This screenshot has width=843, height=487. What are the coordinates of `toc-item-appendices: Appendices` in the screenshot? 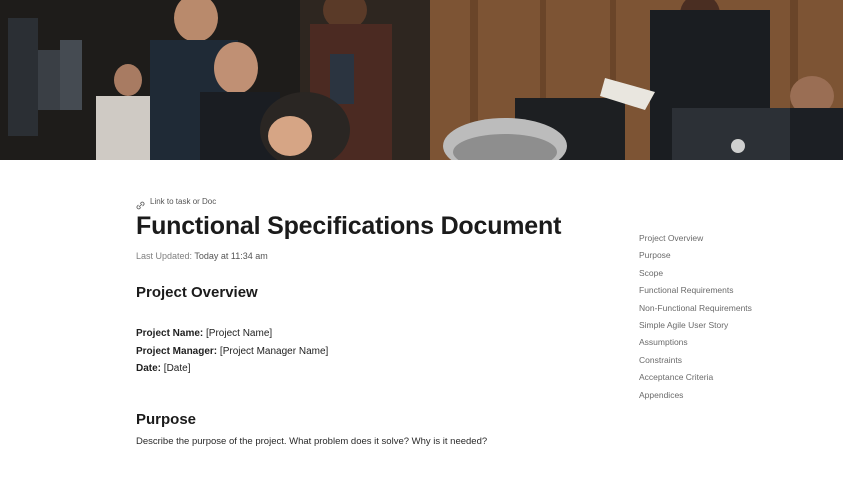 It's located at (695, 397).